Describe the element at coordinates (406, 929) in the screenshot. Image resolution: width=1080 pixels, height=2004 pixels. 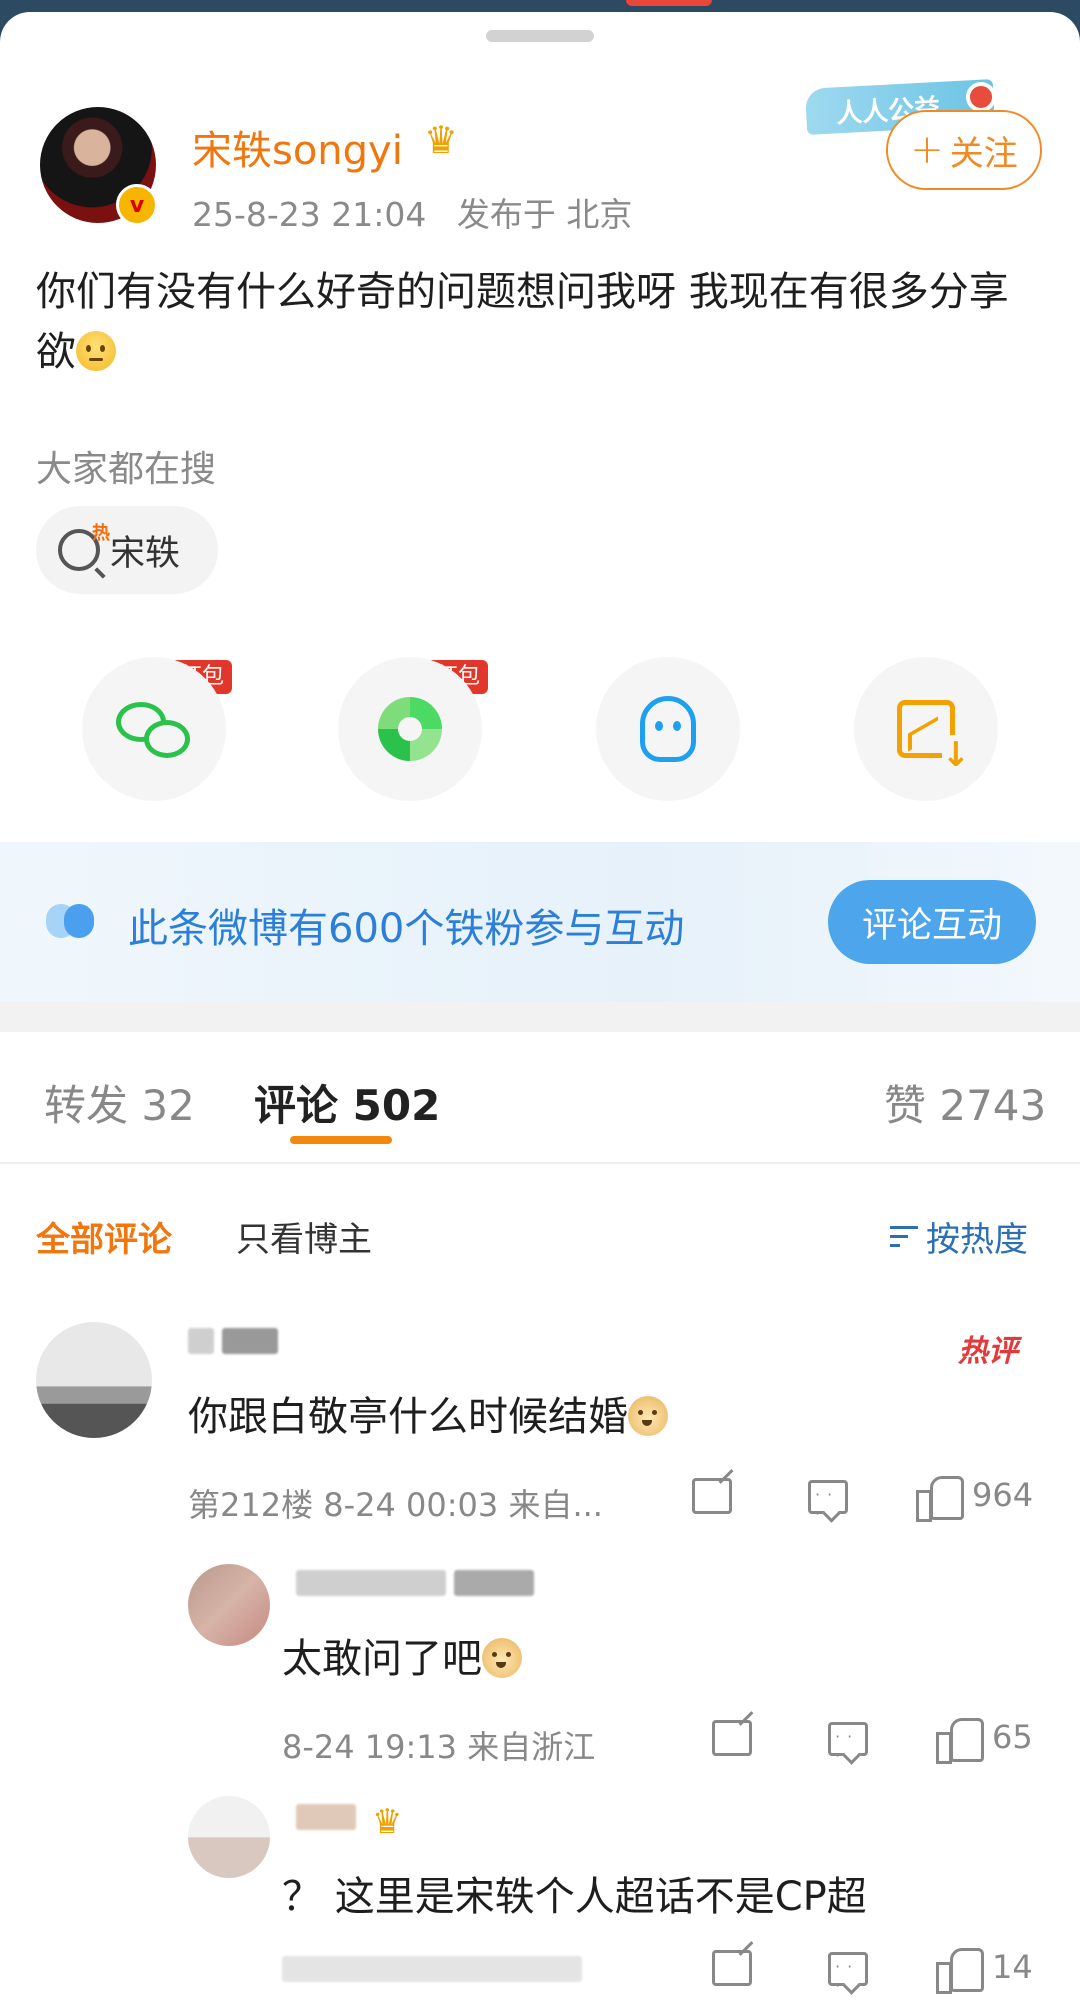
I see `fan-banner-text: 此条微博有600个铁粉参与互动` at that location.